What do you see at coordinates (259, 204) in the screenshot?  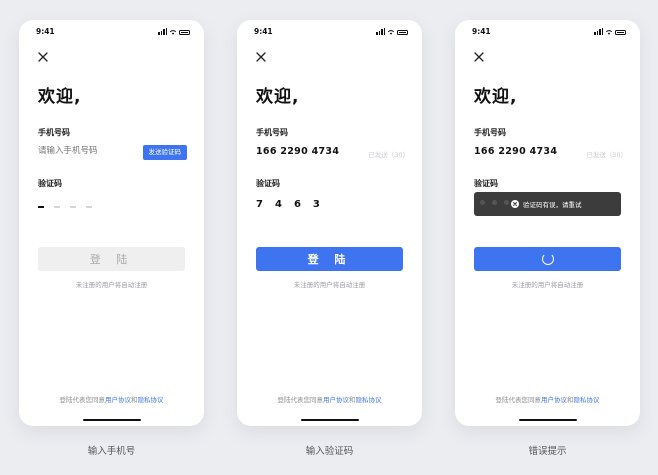 I see `code-digit: 7` at bounding box center [259, 204].